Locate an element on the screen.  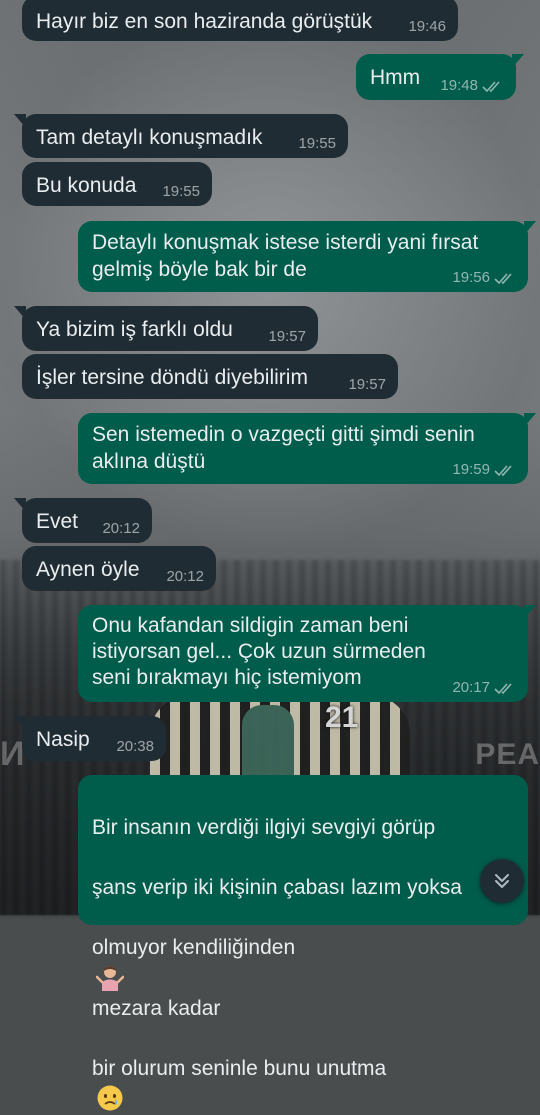
message-meta: 19:59 is located at coordinates (484, 470).